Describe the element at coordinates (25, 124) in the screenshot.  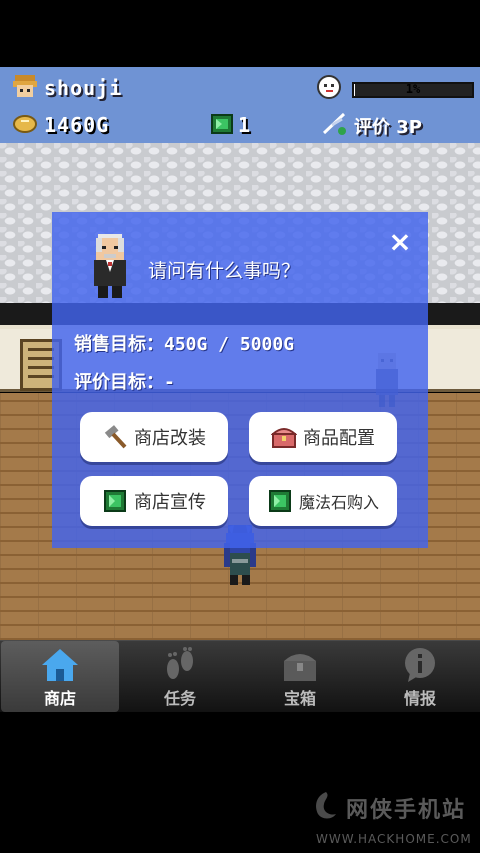
I see `gold-coin-icon` at that location.